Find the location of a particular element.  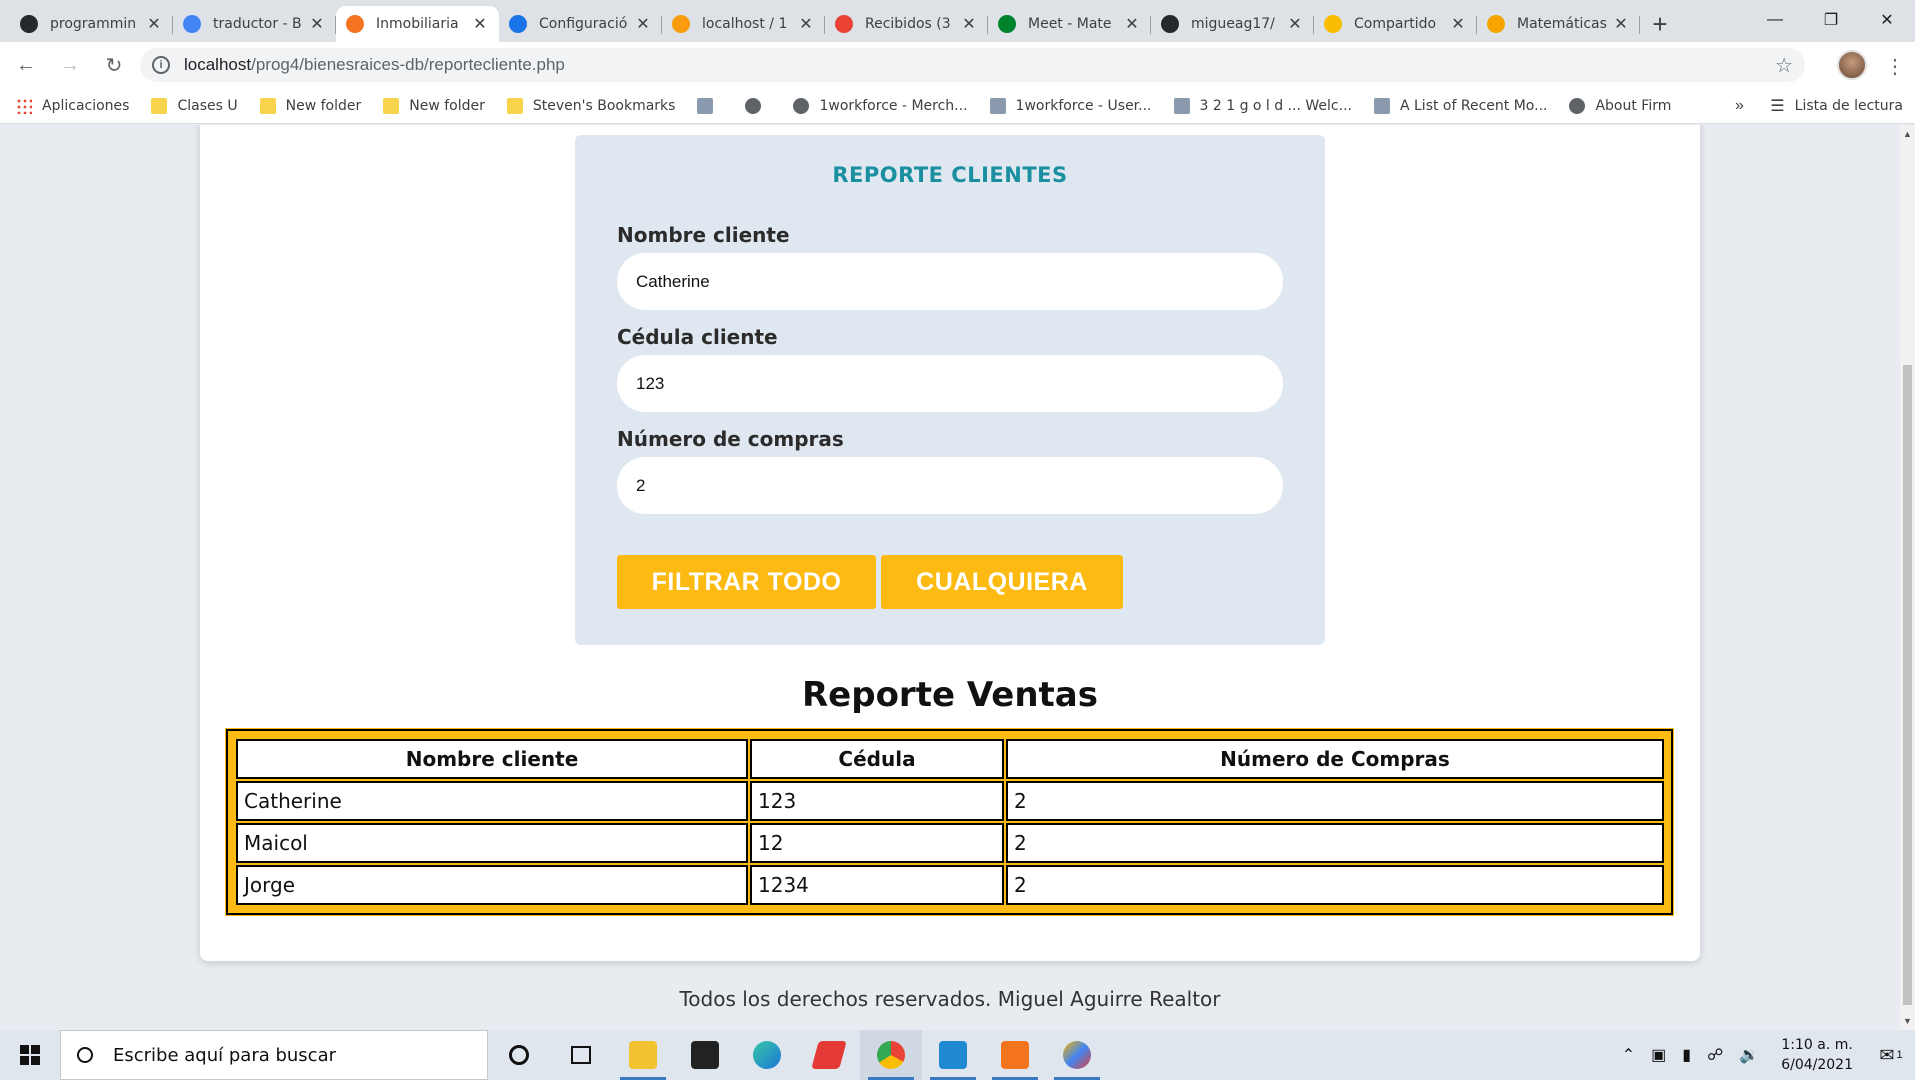

tab-title: Recibidos (3 is located at coordinates (908, 24).